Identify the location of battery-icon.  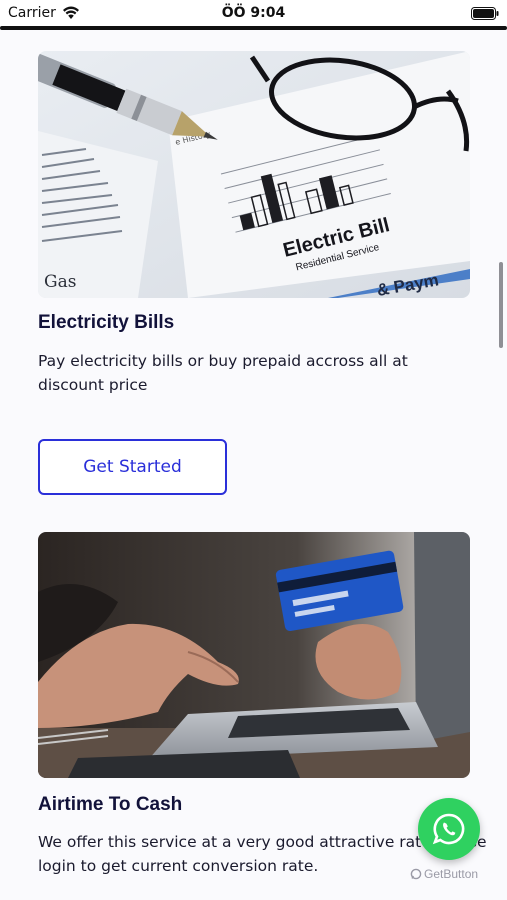
(485, 13).